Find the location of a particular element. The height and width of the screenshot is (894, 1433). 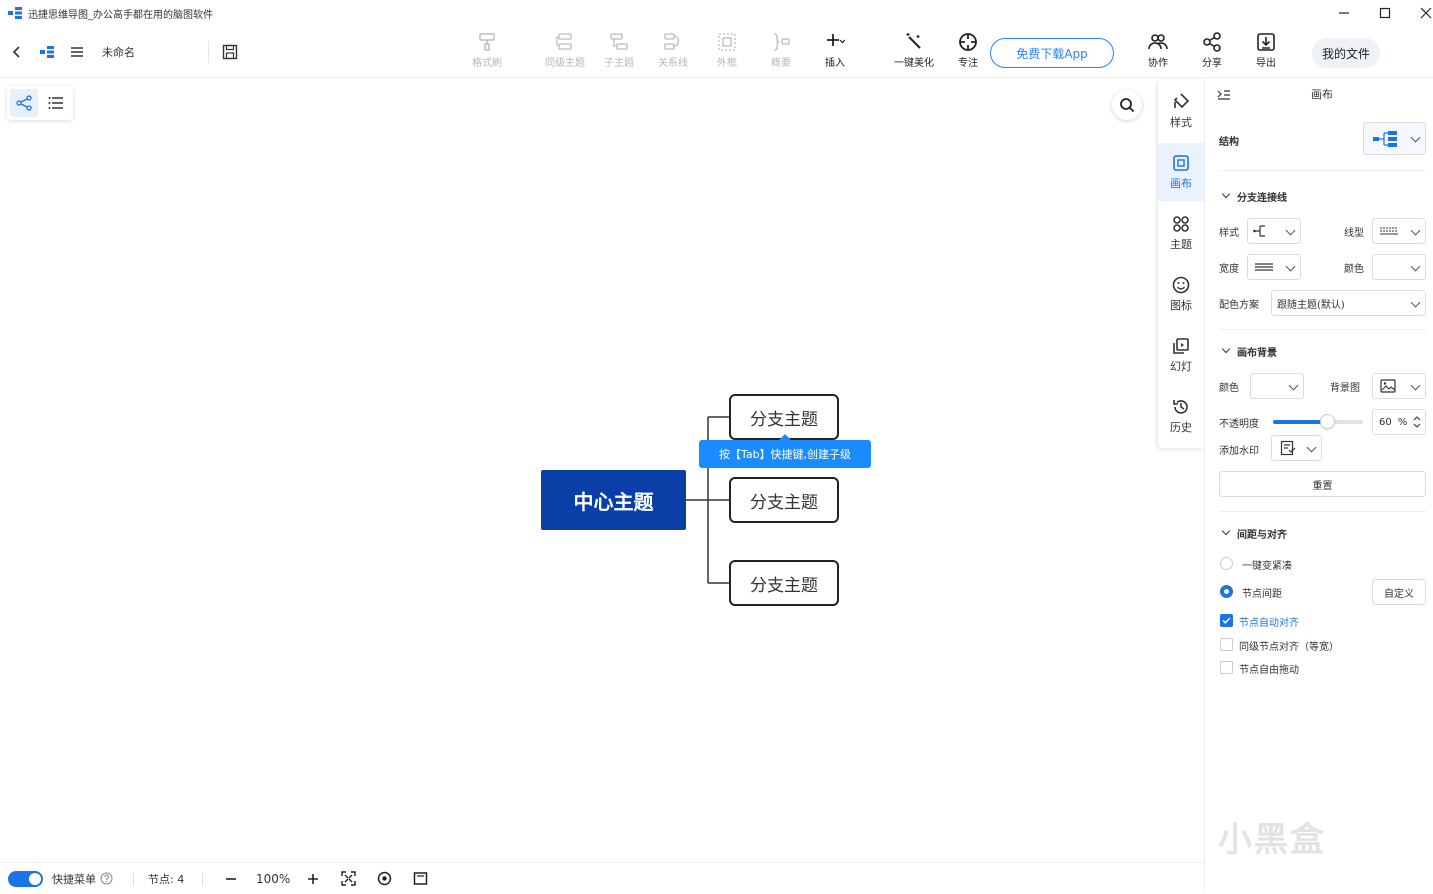

line-style-select is located at coordinates (1274, 231).